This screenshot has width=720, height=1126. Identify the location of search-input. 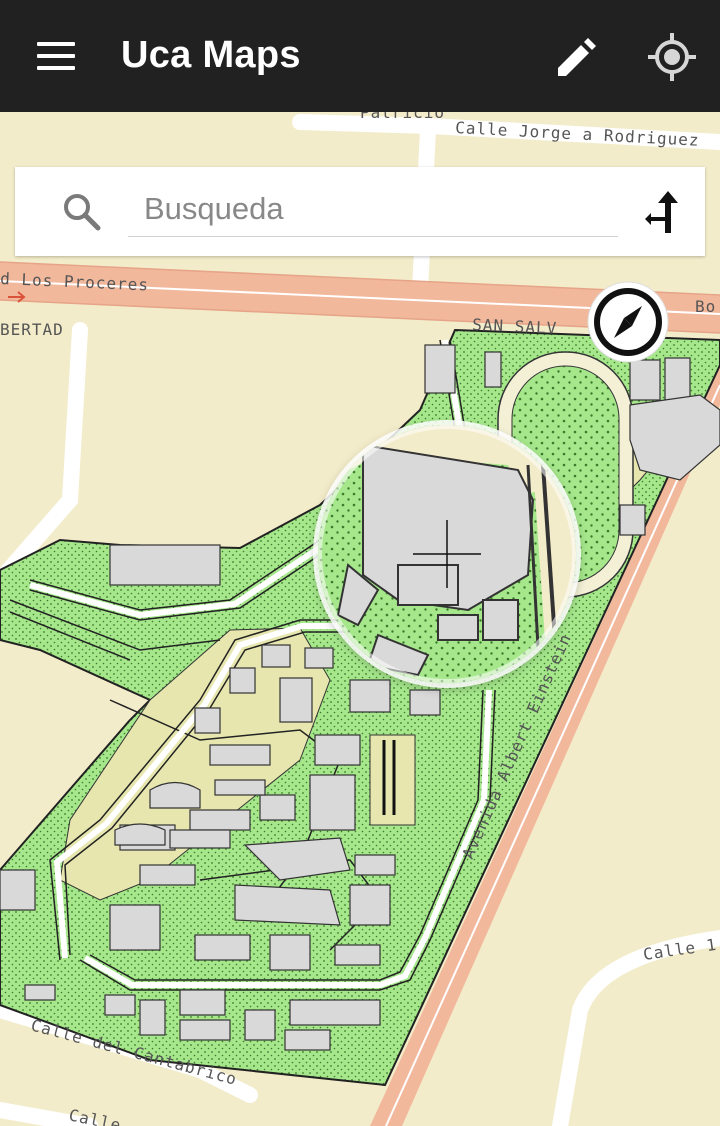
(373, 212).